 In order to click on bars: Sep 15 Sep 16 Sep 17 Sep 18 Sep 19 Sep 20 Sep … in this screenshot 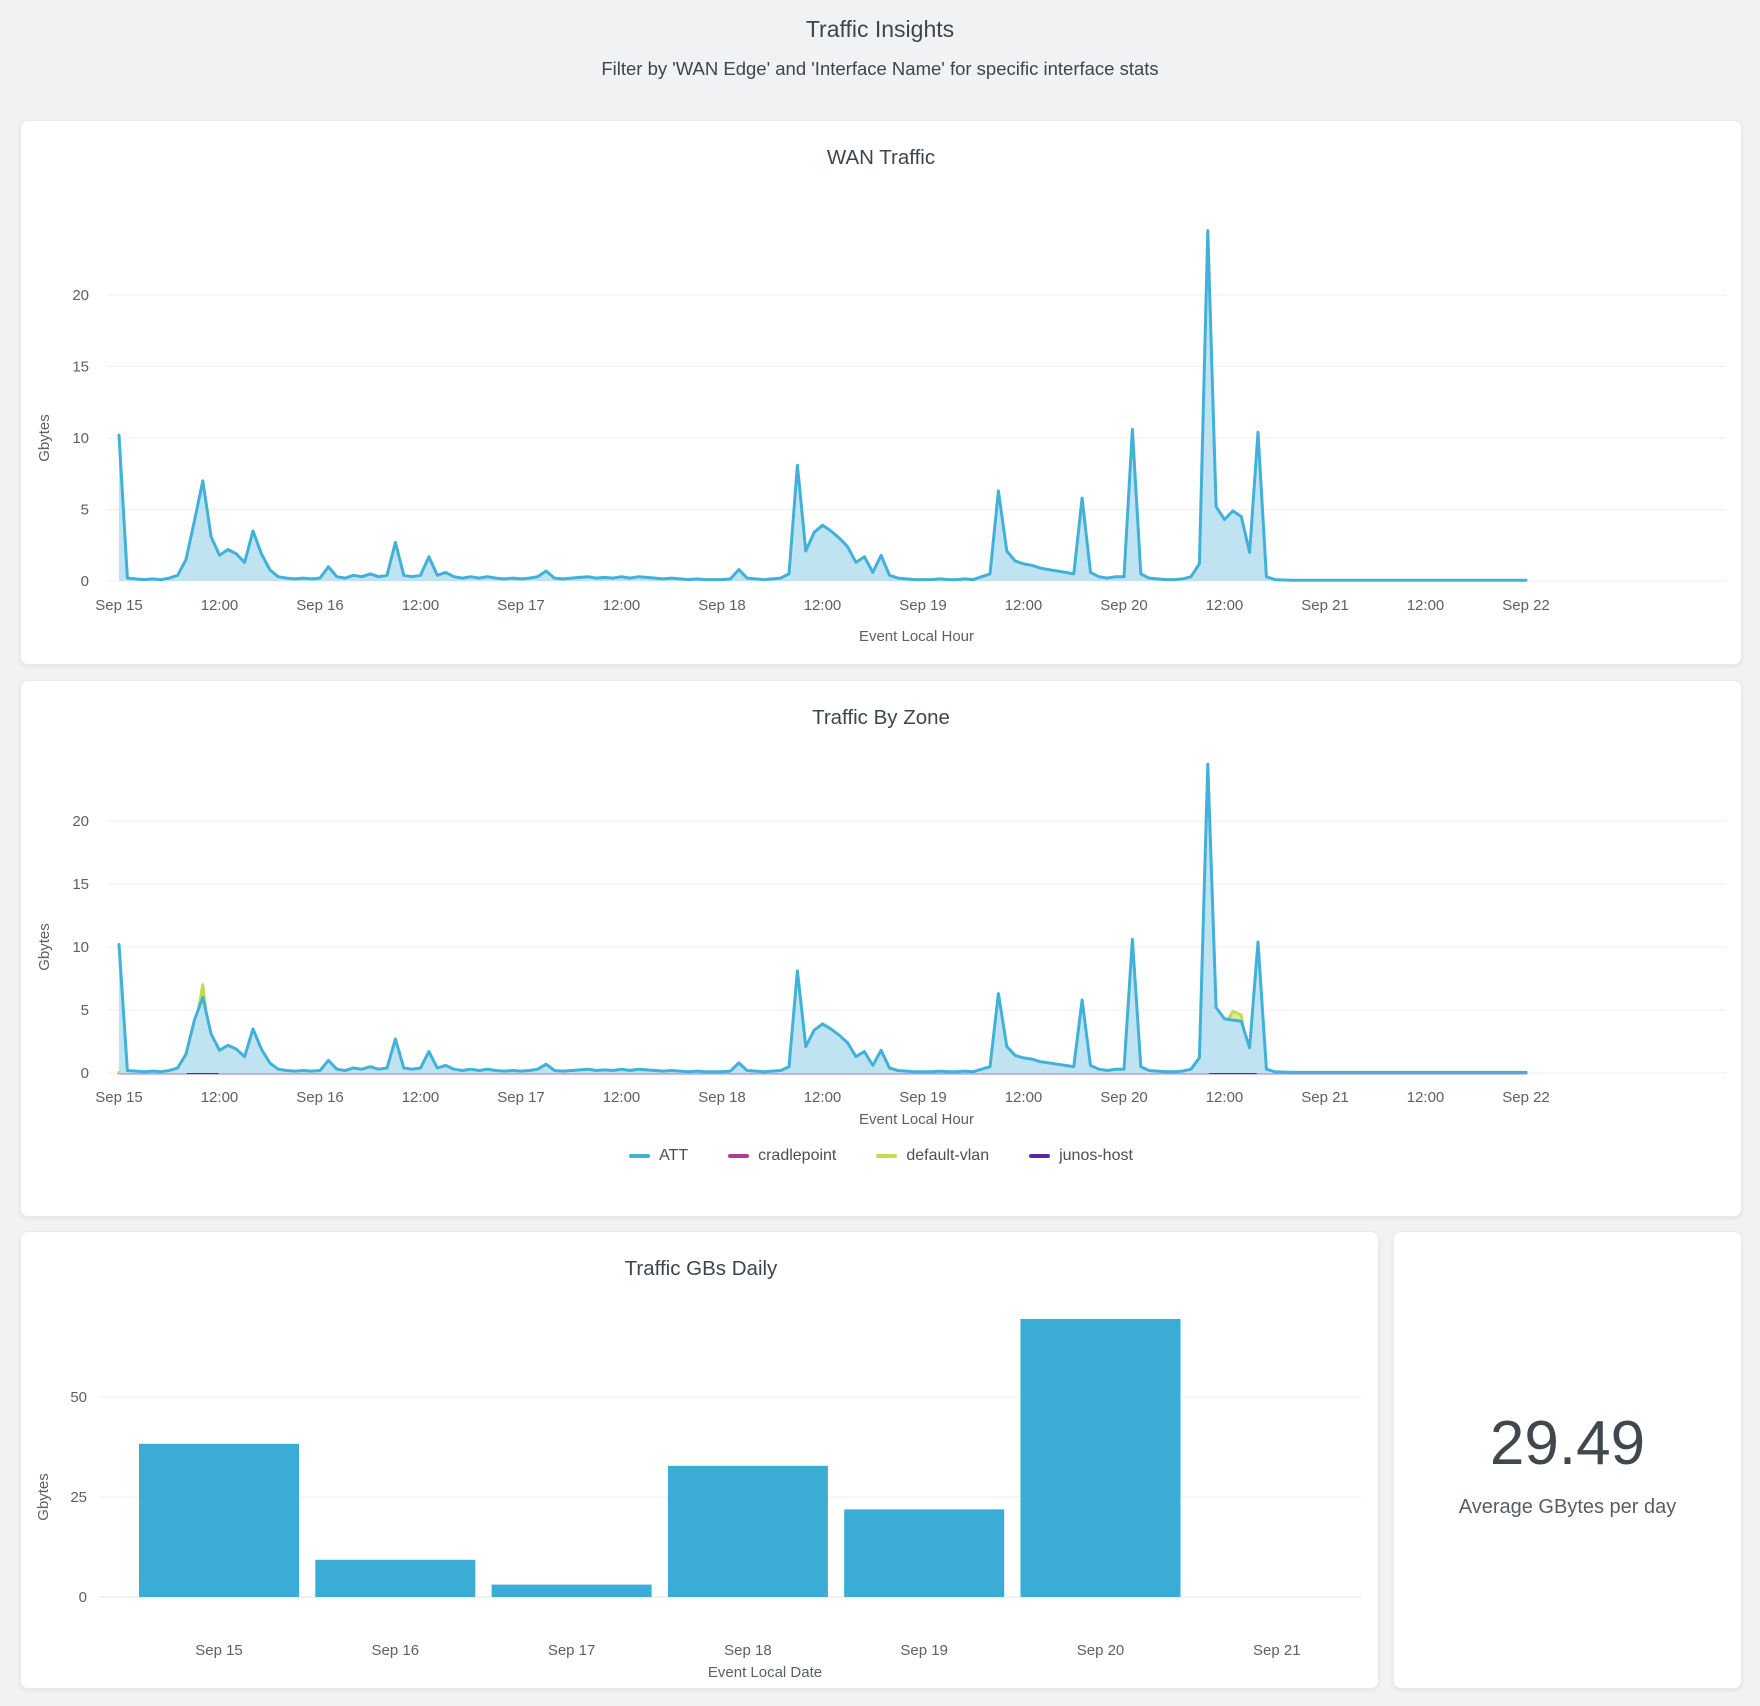, I will do `click(720, 1489)`.